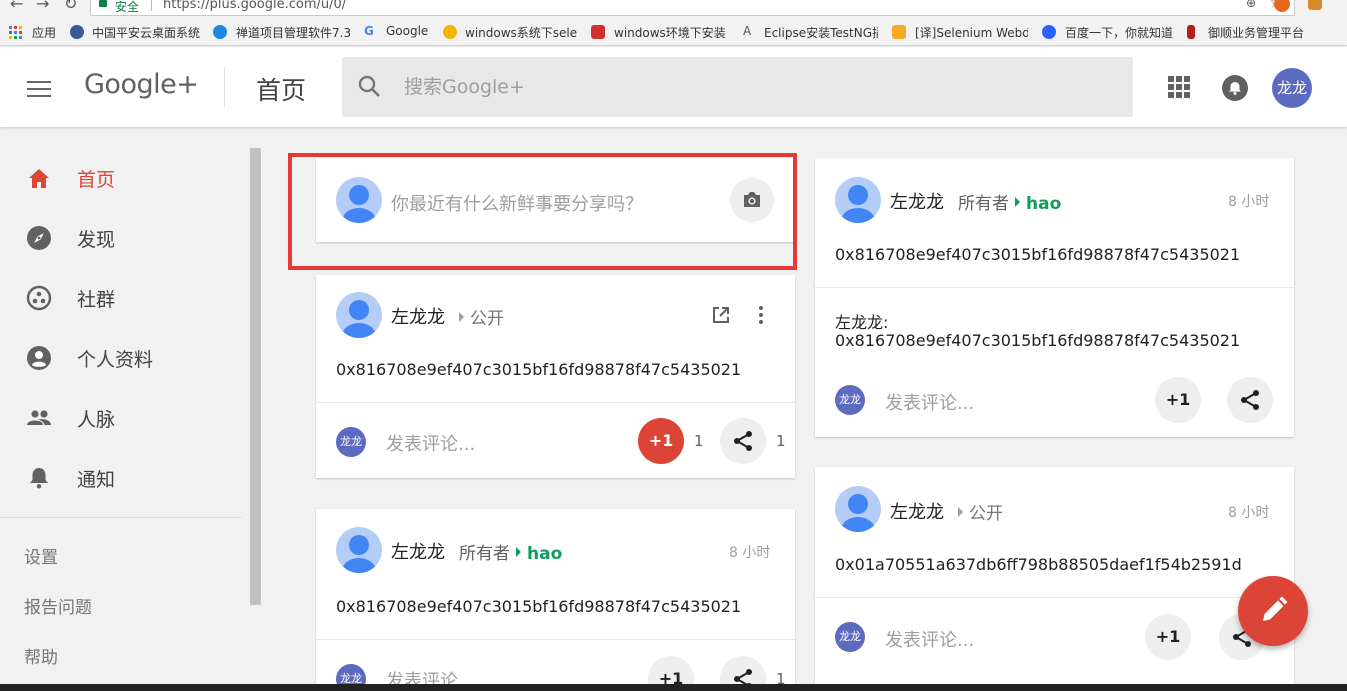  What do you see at coordinates (121, 517) in the screenshot?
I see `sidebar-divider` at bounding box center [121, 517].